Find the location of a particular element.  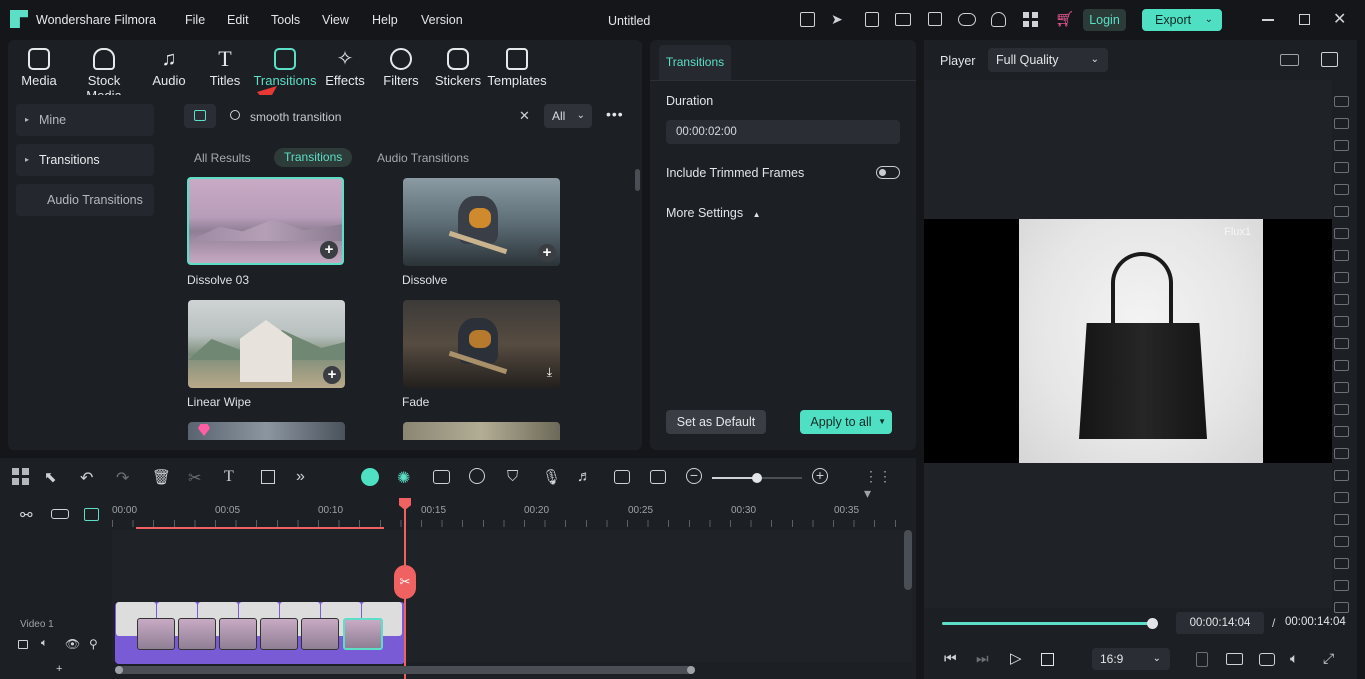

snapshot-icon is located at coordinates (622, 477).